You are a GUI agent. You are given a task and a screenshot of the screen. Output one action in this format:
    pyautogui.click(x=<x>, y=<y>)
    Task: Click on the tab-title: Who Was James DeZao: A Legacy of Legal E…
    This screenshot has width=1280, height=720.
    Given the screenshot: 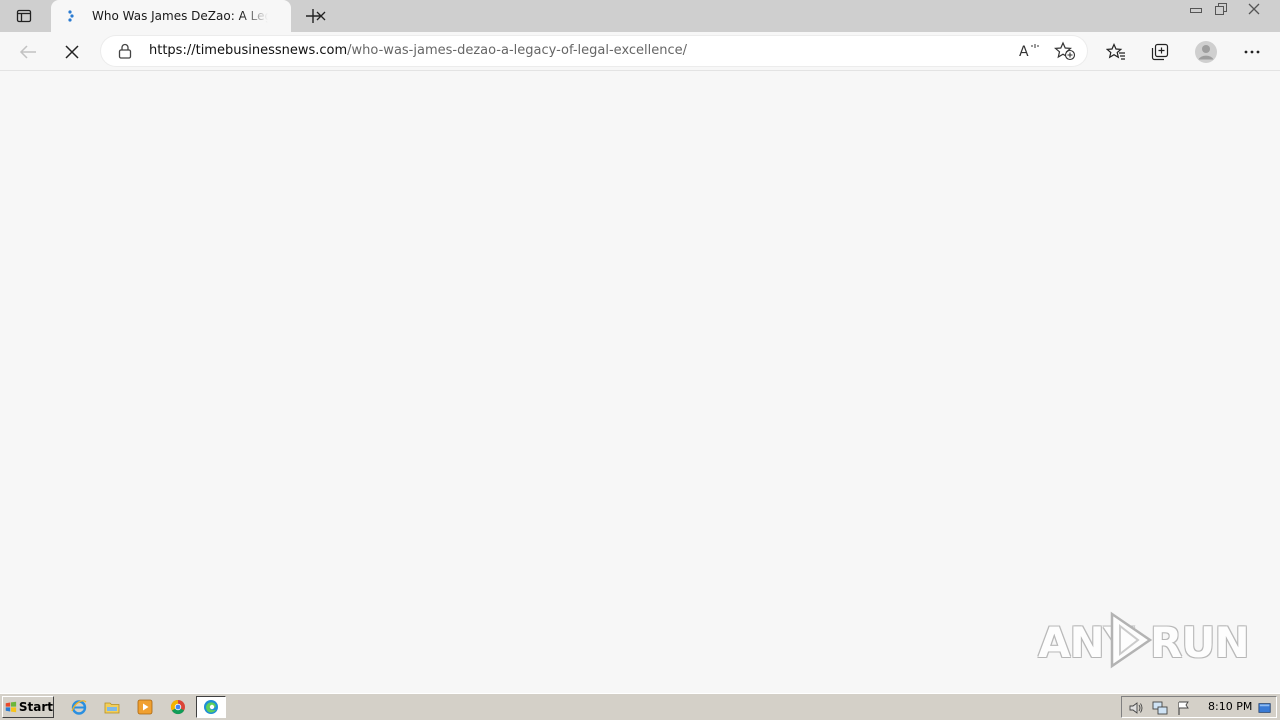 What is the action you would take?
    pyautogui.click(x=180, y=16)
    